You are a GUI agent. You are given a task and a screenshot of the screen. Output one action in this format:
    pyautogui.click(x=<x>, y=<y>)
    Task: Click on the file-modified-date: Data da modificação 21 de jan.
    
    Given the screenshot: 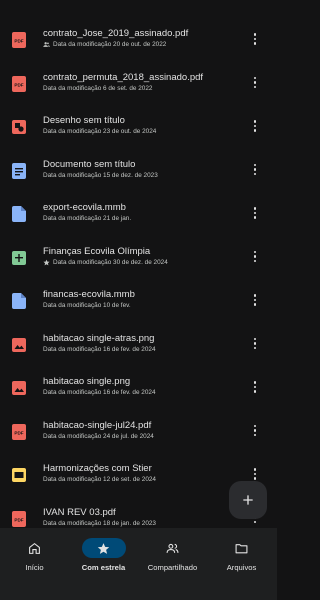 What is the action you would take?
    pyautogui.click(x=135, y=218)
    